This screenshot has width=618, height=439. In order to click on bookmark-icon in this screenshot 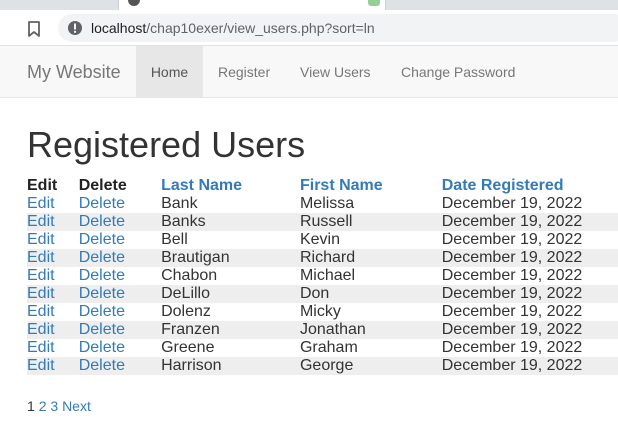, I will do `click(34, 29)`.